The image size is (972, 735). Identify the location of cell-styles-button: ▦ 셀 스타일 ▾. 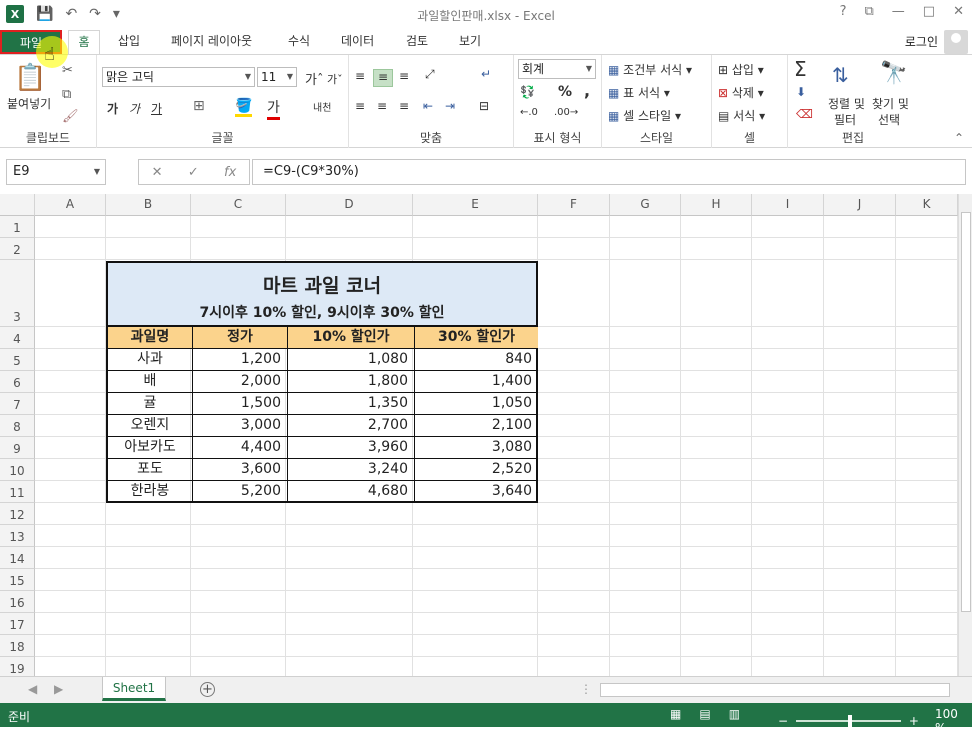
(644, 115).